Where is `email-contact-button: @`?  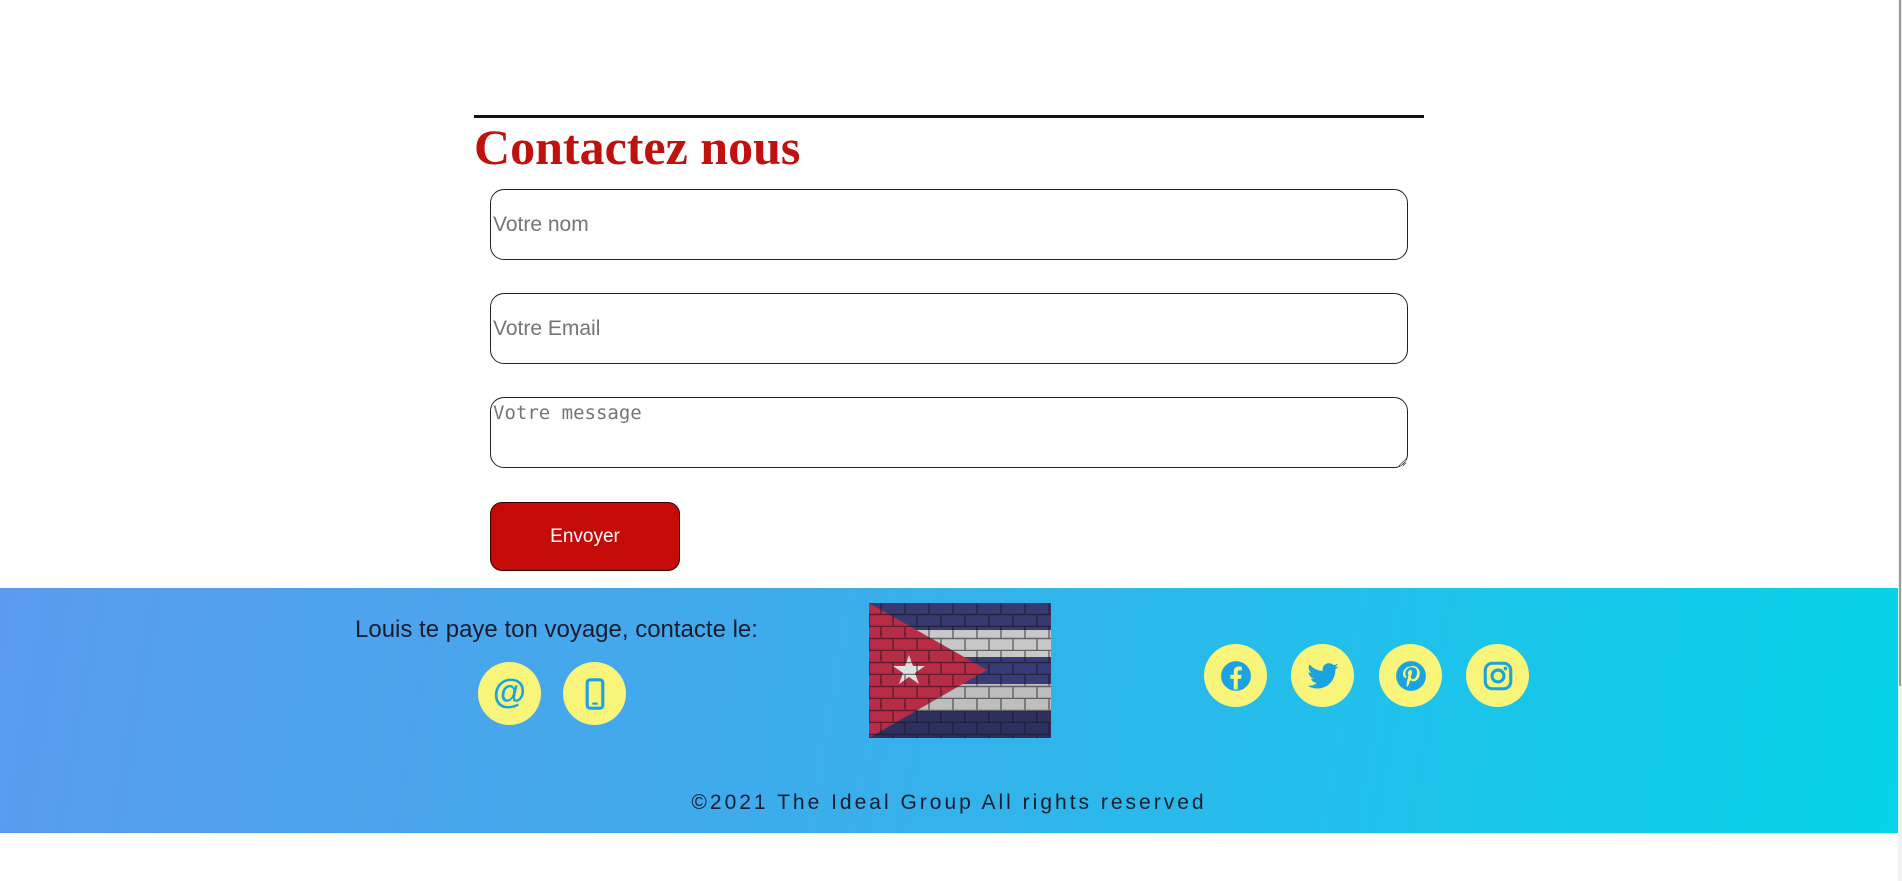 email-contact-button: @ is located at coordinates (509, 693).